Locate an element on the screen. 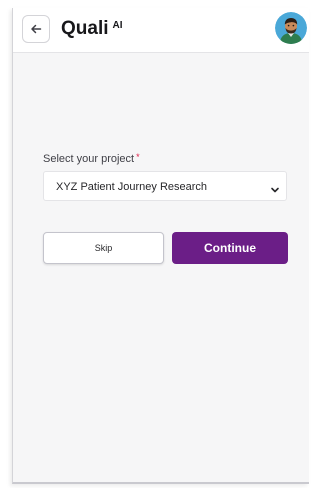 This screenshot has height=488, width=320. project-label-text: Select your project is located at coordinates (89, 159).